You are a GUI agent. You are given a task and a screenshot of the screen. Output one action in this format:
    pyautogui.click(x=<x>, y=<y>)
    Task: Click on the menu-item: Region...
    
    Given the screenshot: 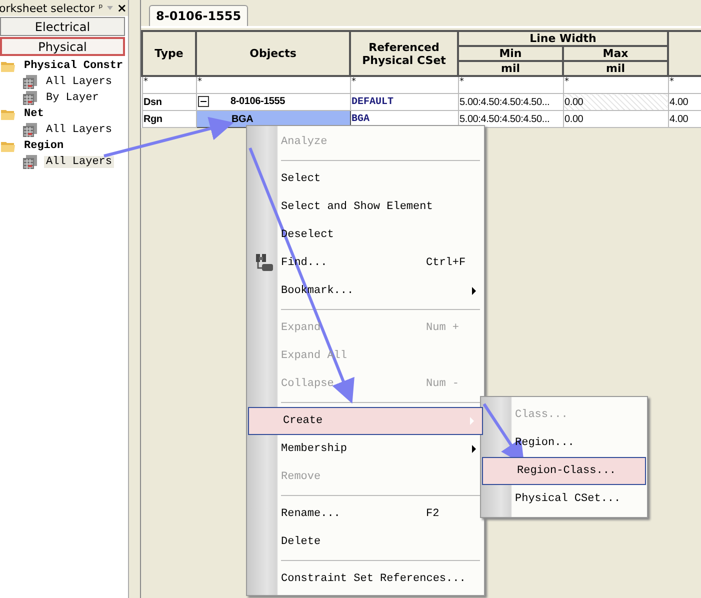 What is the action you would take?
    pyautogui.click(x=564, y=443)
    